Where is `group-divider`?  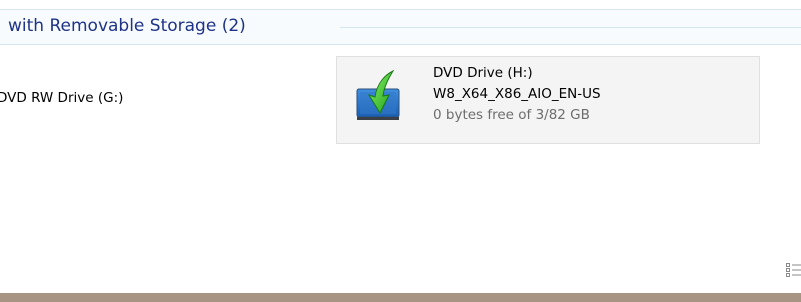
group-divider is located at coordinates (570, 27).